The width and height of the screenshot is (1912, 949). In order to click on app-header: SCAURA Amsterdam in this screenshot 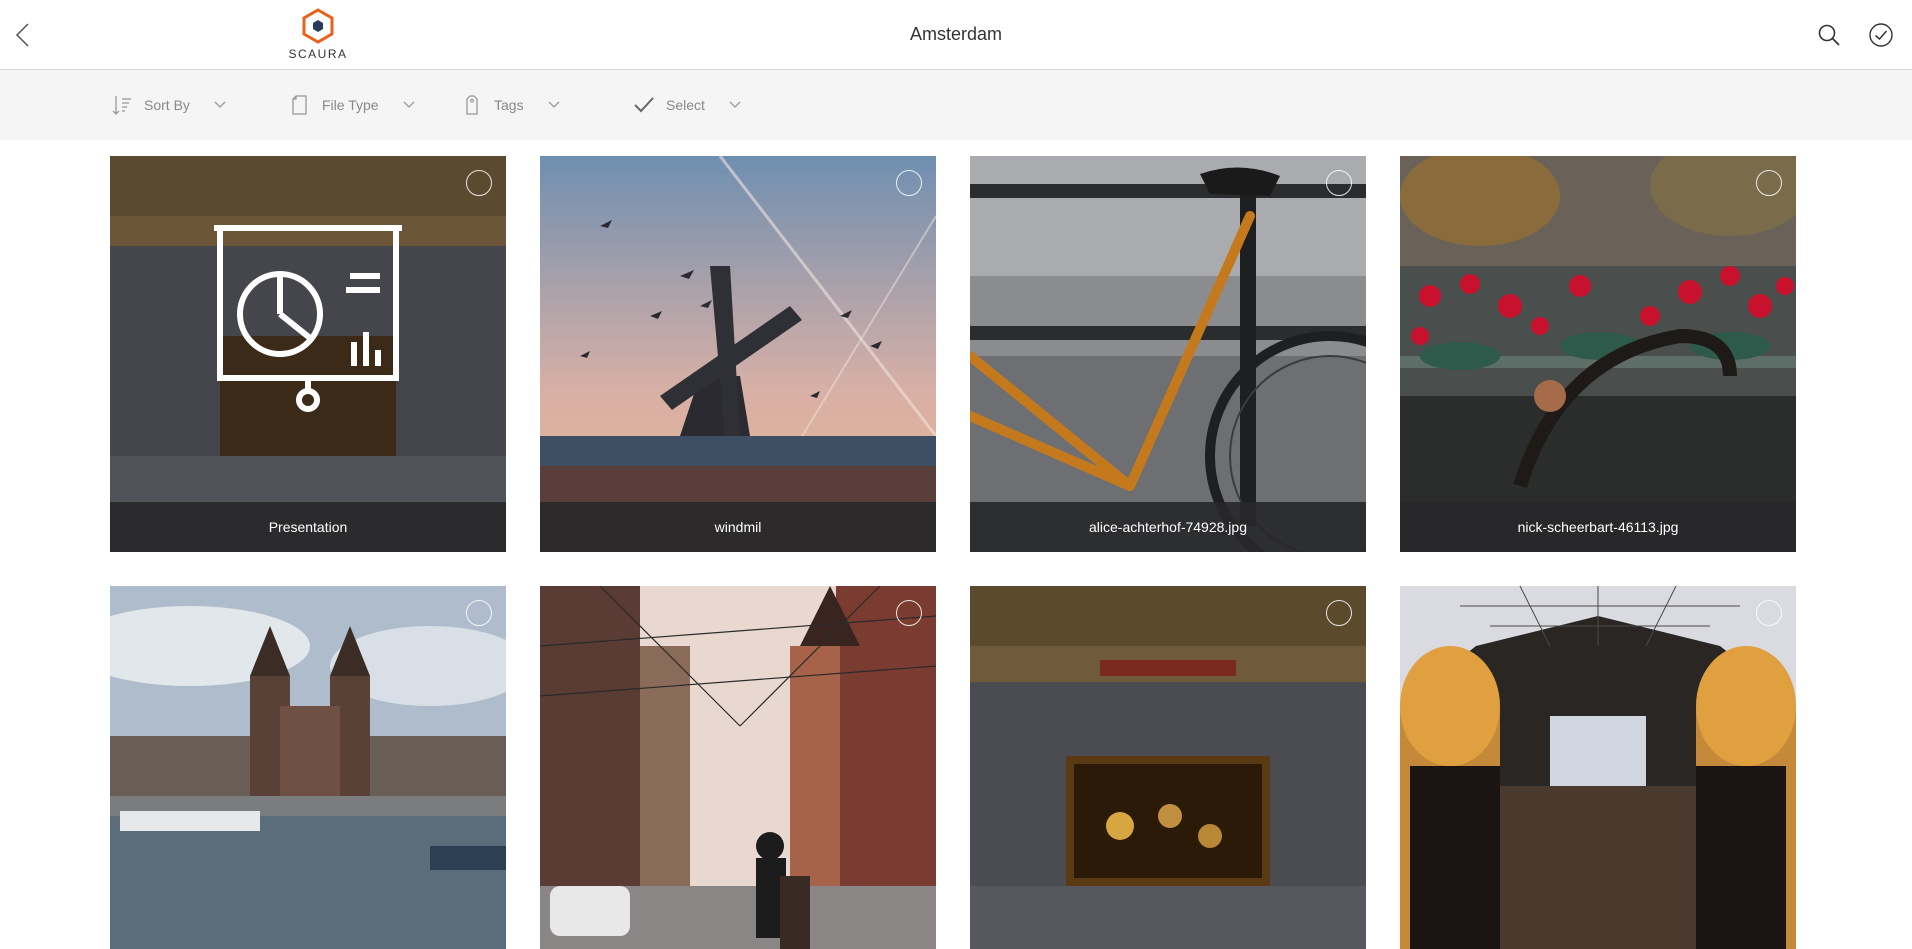, I will do `click(956, 35)`.